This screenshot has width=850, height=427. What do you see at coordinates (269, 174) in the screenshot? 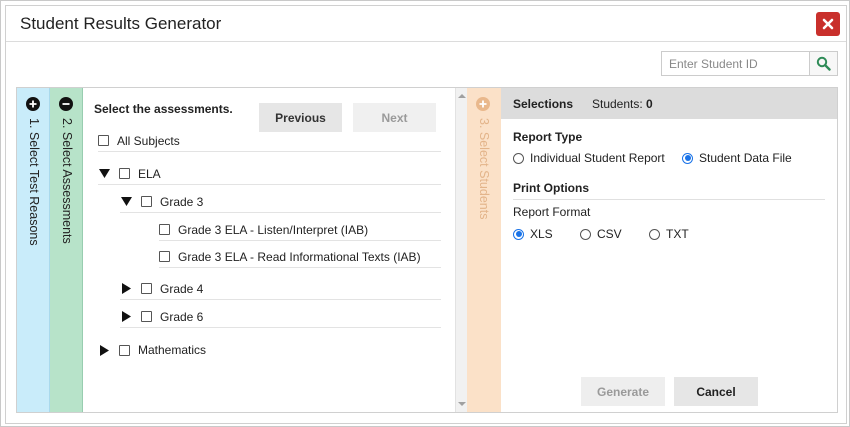
I see `tree-row-ela: ELA` at bounding box center [269, 174].